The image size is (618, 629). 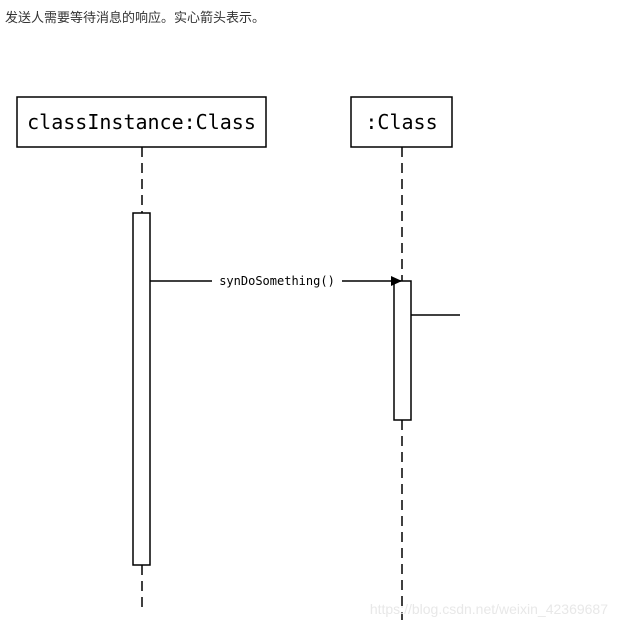 What do you see at coordinates (488, 609) in the screenshot?
I see `watermark-text: https://blog.csdn.net/weixin_42369687` at bounding box center [488, 609].